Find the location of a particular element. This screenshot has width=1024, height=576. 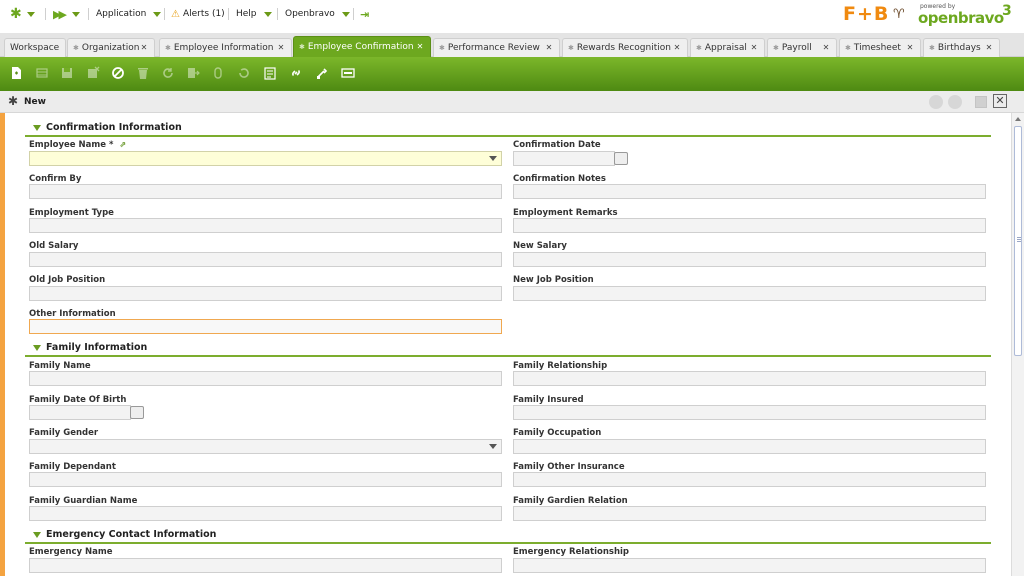

collapse-arrow-icon is located at coordinates (37, 348).